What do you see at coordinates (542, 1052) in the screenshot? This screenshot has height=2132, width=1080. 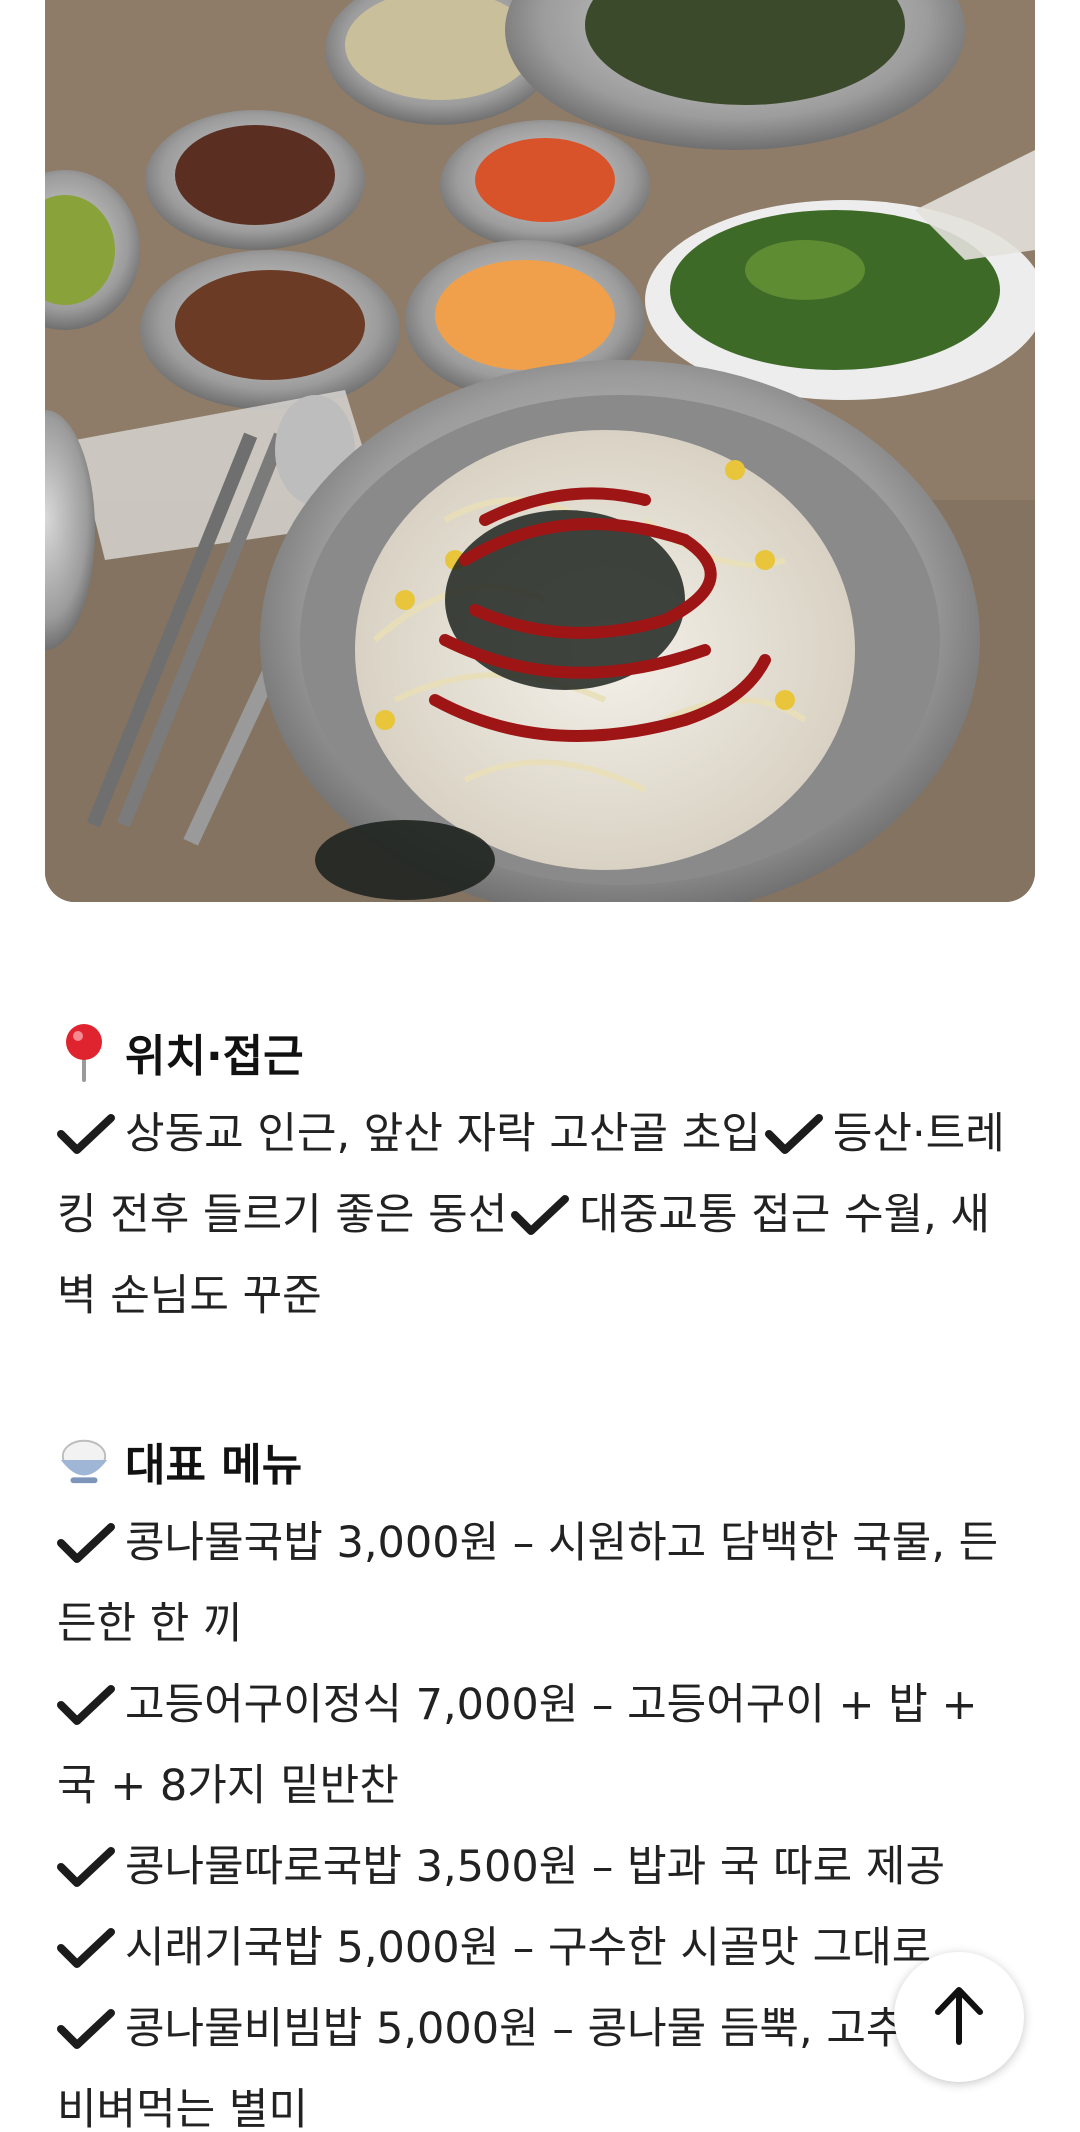 I see `location-heading: 위치·접근` at bounding box center [542, 1052].